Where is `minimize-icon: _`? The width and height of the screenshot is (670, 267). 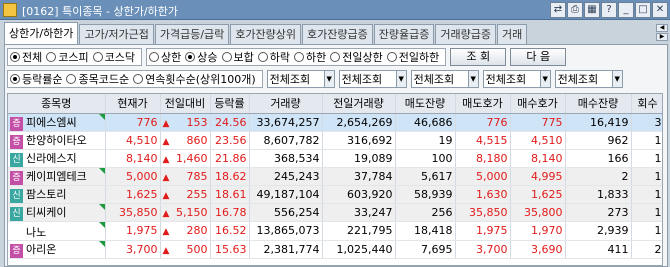
minimize-icon: _ is located at coordinates (626, 10).